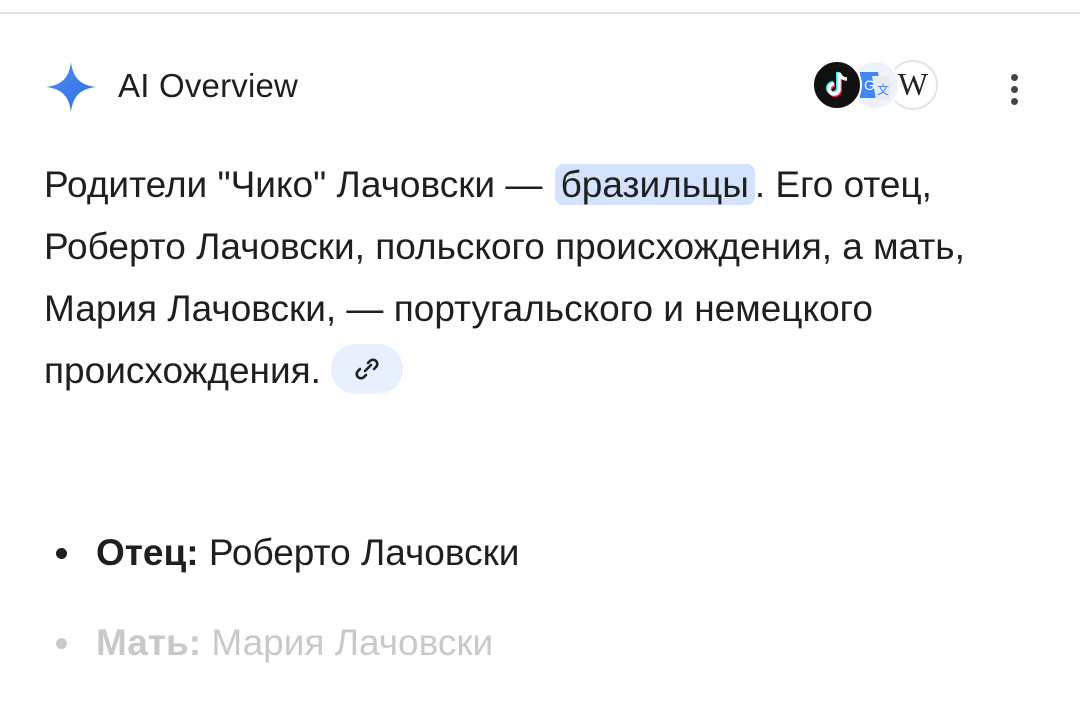  Describe the element at coordinates (208, 85) in the screenshot. I see `ai-overview-title: AI Overview` at that location.